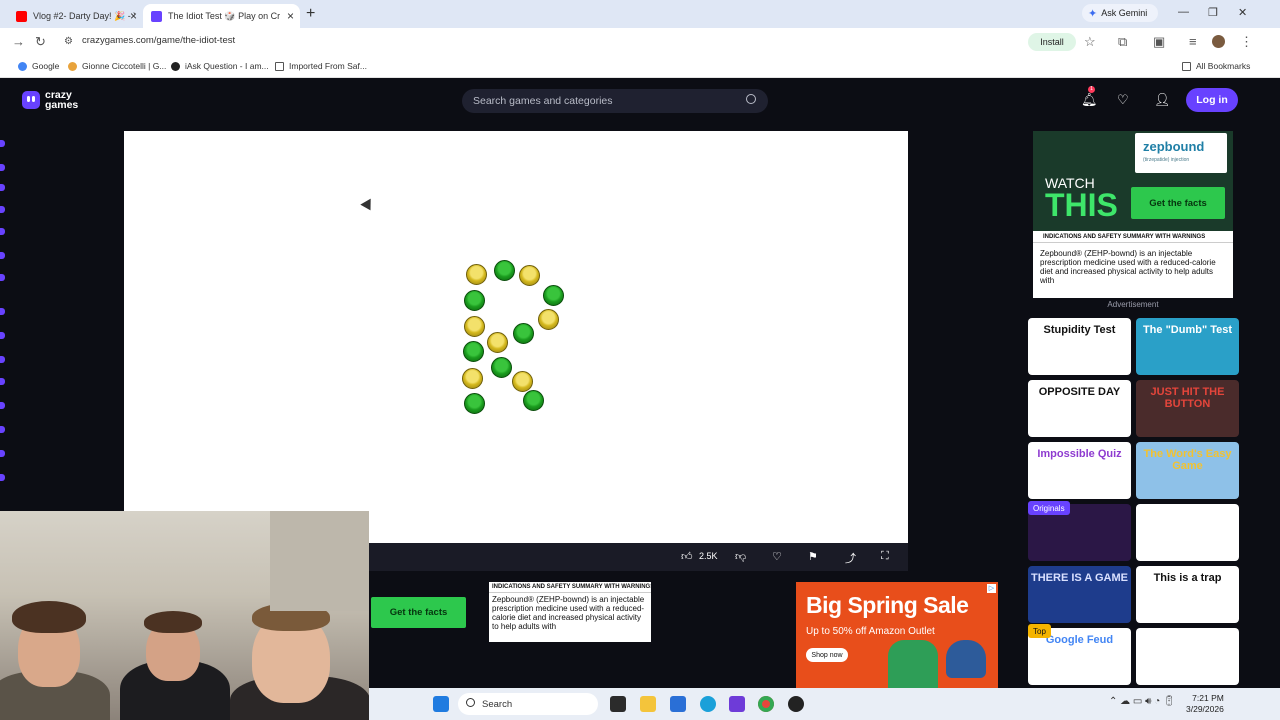  Describe the element at coordinates (777, 556) in the screenshot. I see `favorite-heart-icon: ♡` at that location.